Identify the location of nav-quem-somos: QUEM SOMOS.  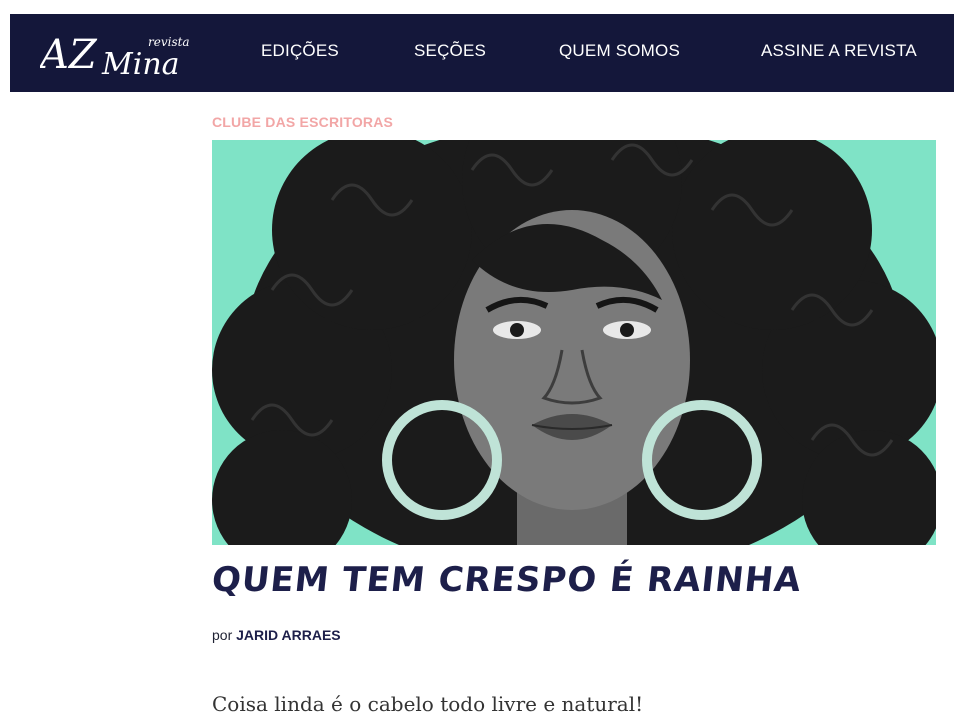
(619, 53).